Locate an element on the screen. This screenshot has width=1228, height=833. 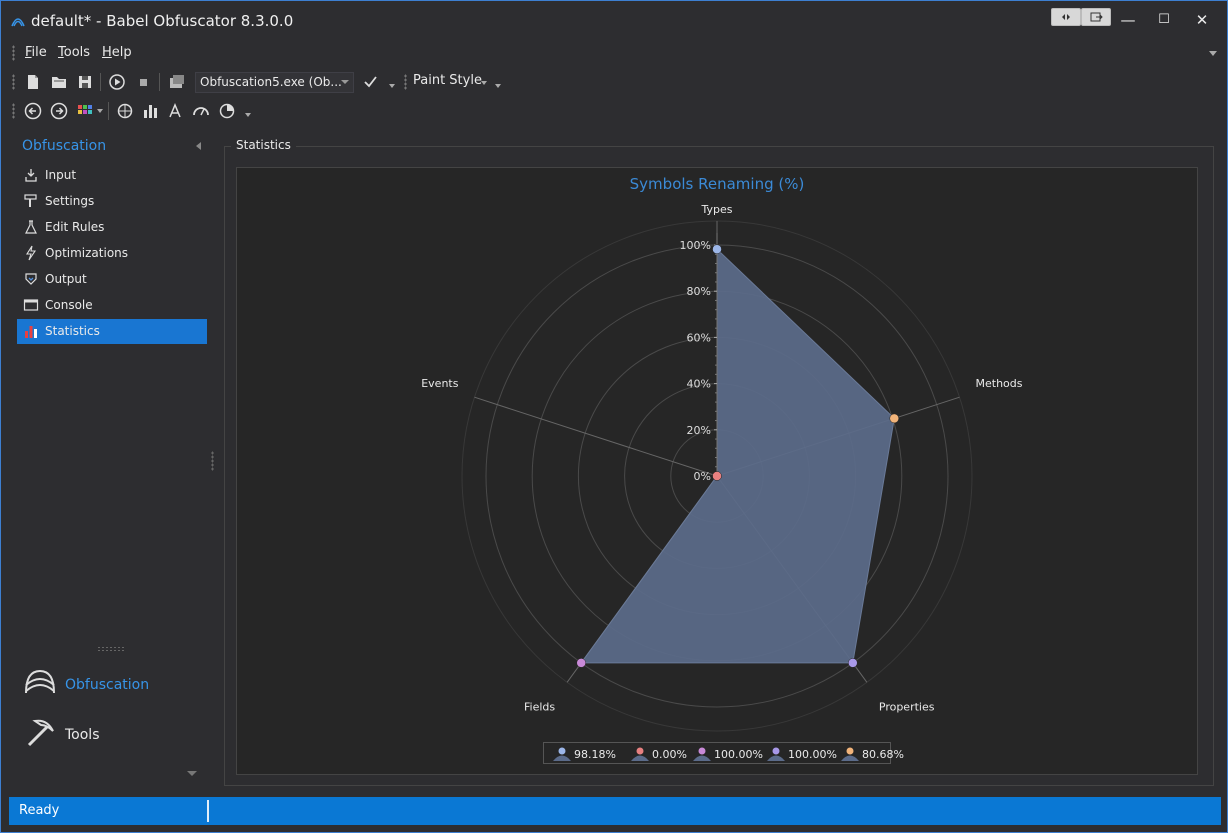
sidebar-more-icon is located at coordinates (192, 773).